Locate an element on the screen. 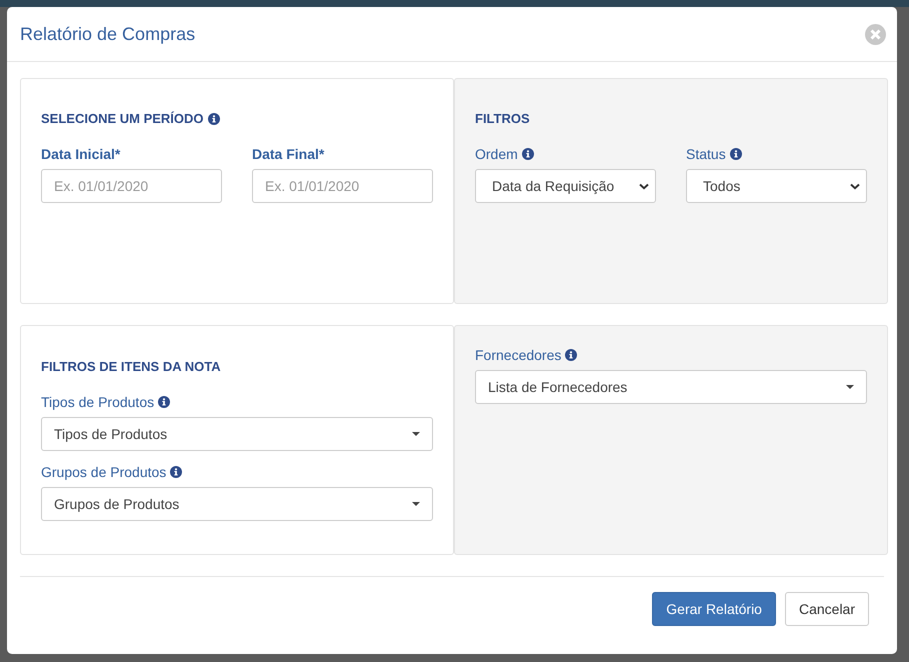  select-field: Lista de Fornecedores is located at coordinates (671, 387).